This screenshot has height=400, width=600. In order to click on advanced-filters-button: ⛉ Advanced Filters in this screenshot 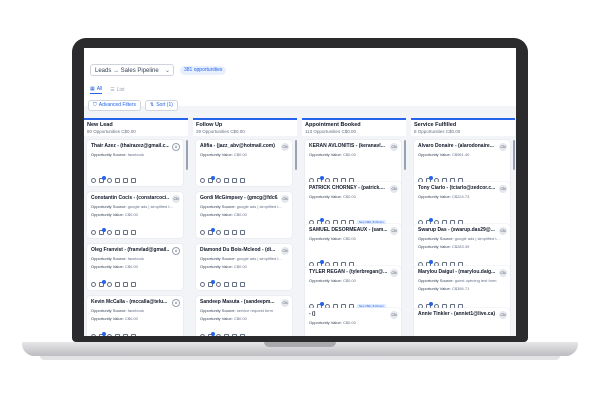, I will do `click(115, 105)`.